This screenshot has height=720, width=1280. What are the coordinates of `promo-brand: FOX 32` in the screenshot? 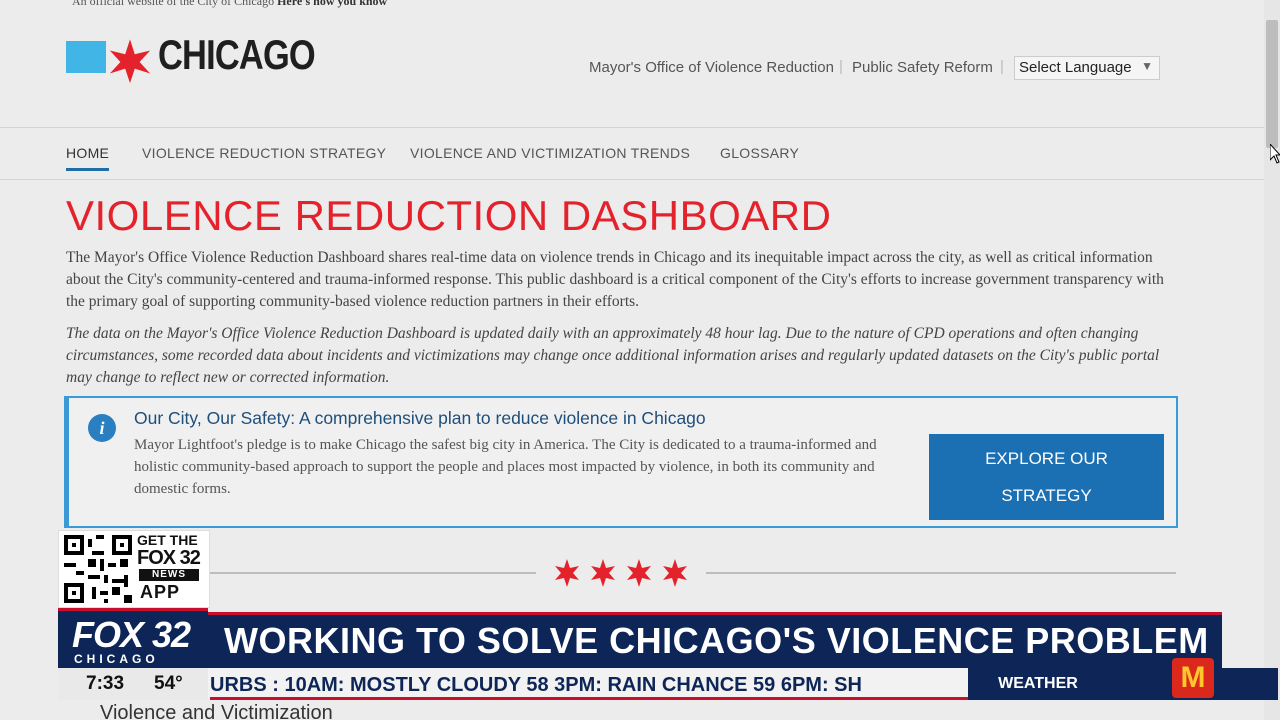 It's located at (169, 558).